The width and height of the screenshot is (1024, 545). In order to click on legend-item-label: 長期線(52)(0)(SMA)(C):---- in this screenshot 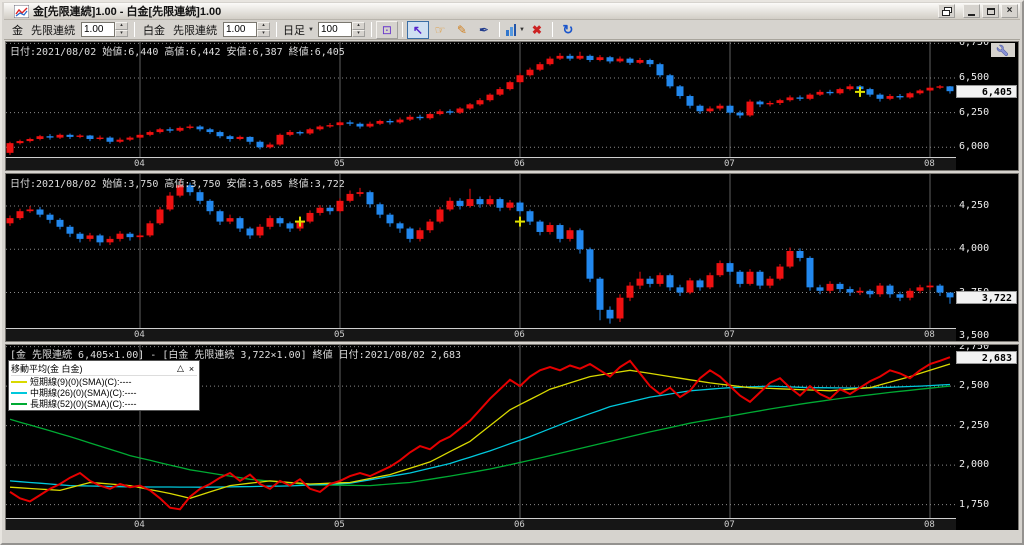, I will do `click(83, 404)`.